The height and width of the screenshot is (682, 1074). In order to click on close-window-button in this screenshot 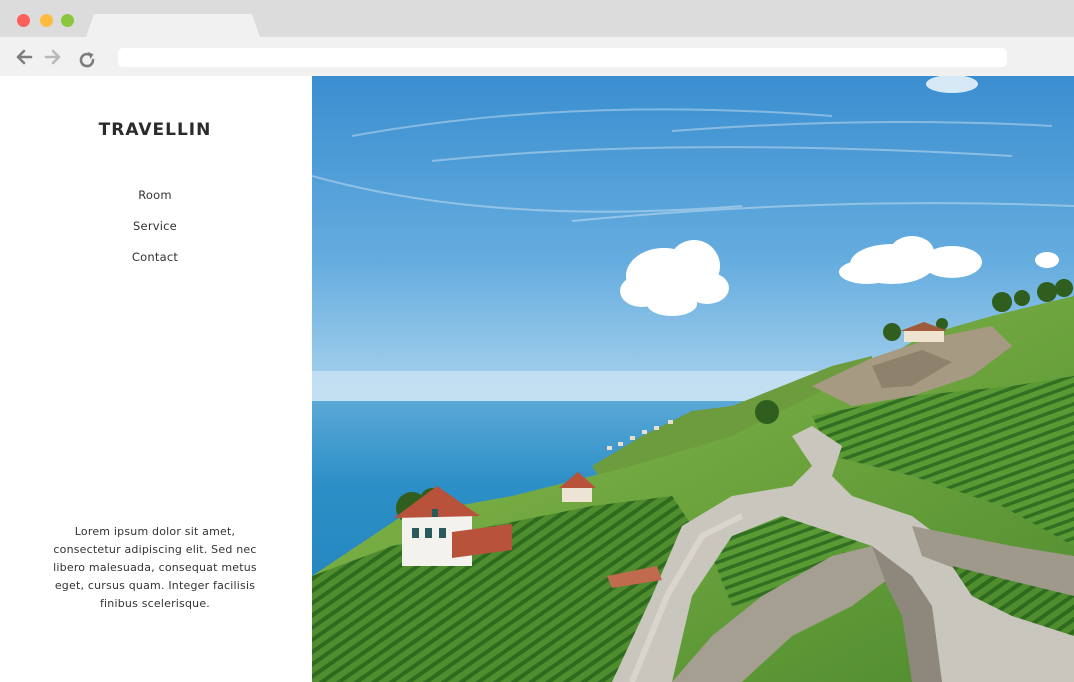, I will do `click(23, 20)`.